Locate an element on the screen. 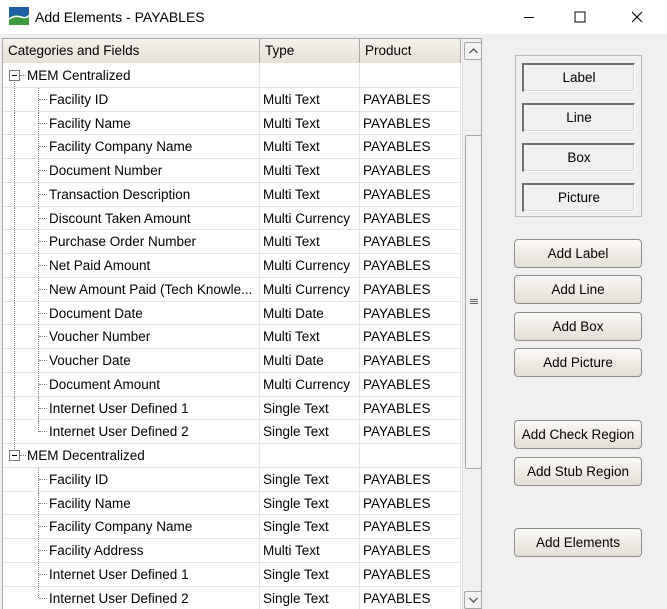 The height and width of the screenshot is (609, 667). scroll-down-button is located at coordinates (472, 600).